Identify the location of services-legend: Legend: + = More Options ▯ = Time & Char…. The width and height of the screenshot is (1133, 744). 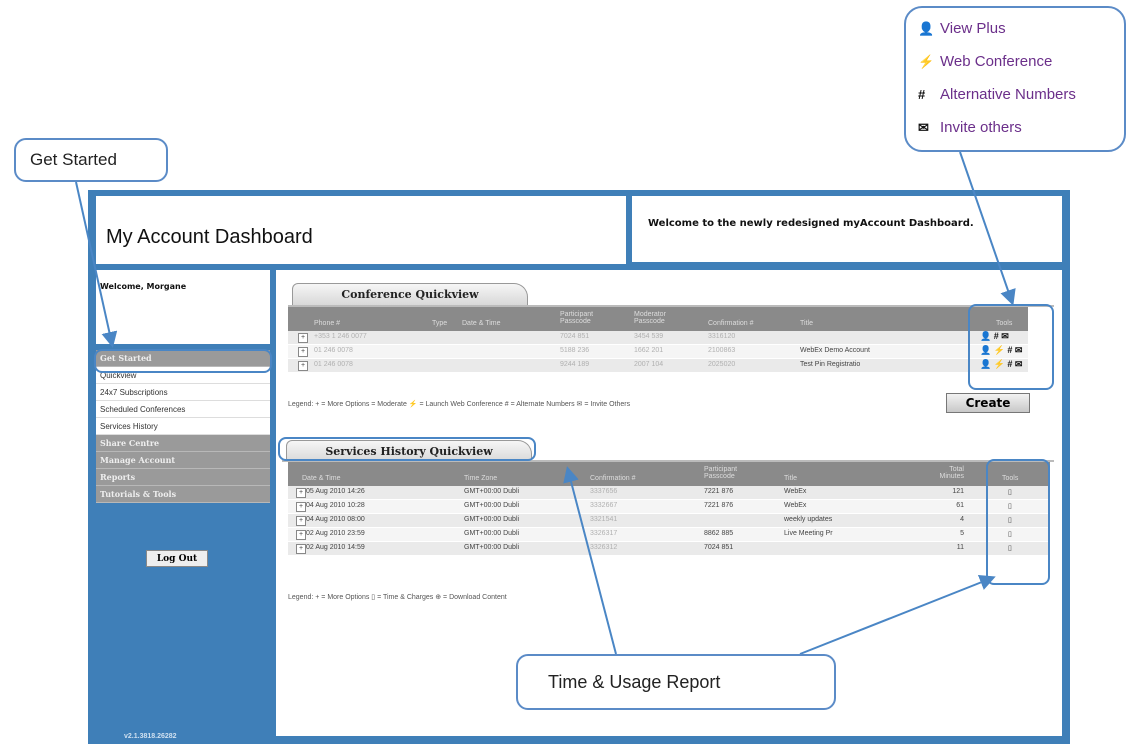
(397, 597).